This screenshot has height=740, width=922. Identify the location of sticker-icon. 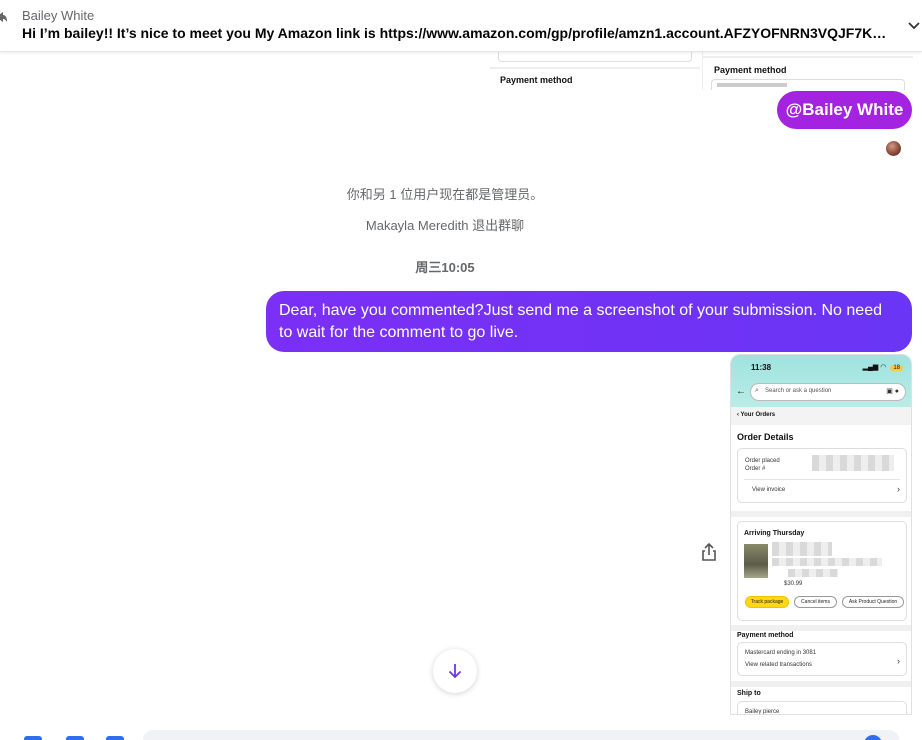
(115, 738).